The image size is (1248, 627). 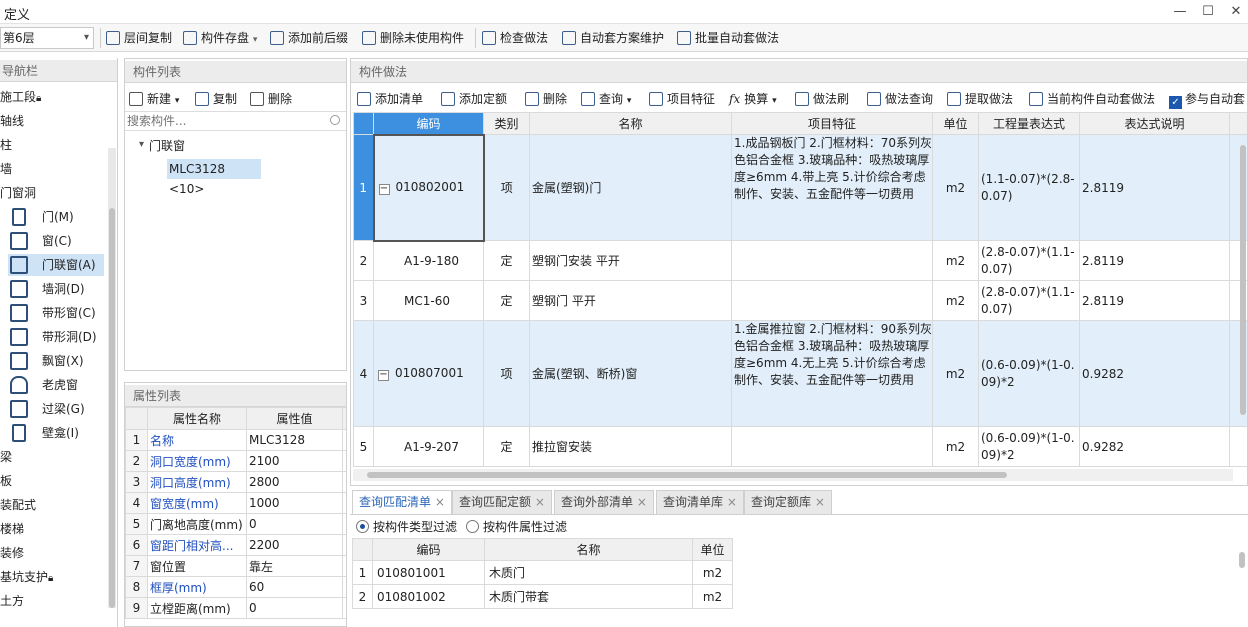 I want to click on query-button: 查询 ▾, so click(x=606, y=99).